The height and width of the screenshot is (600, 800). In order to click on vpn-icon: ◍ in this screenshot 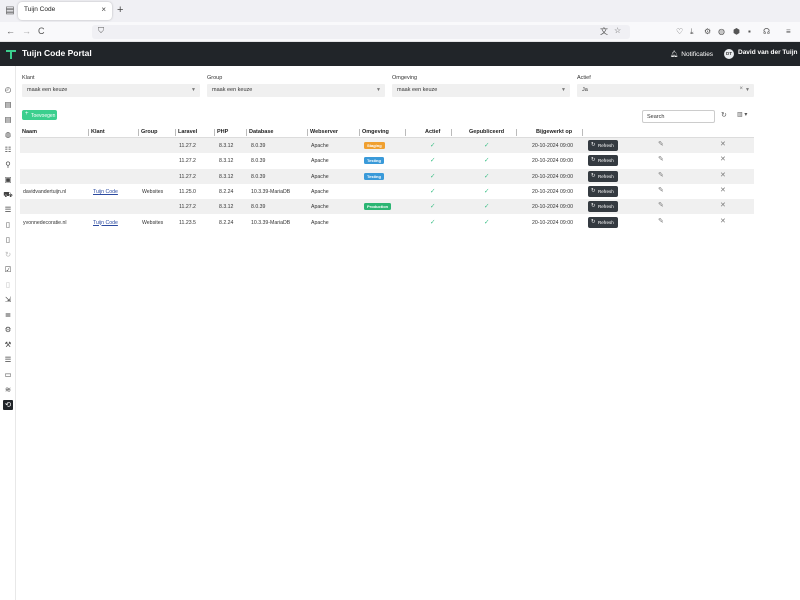, I will do `click(721, 31)`.